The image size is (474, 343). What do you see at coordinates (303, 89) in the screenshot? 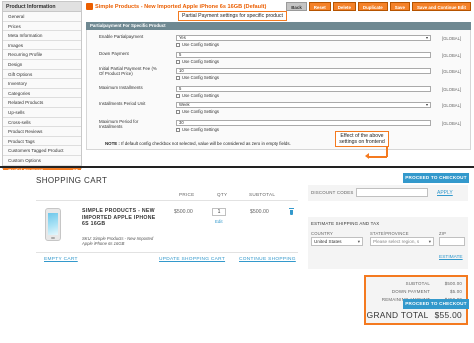
I see `max-installments-input: 5` at bounding box center [303, 89].